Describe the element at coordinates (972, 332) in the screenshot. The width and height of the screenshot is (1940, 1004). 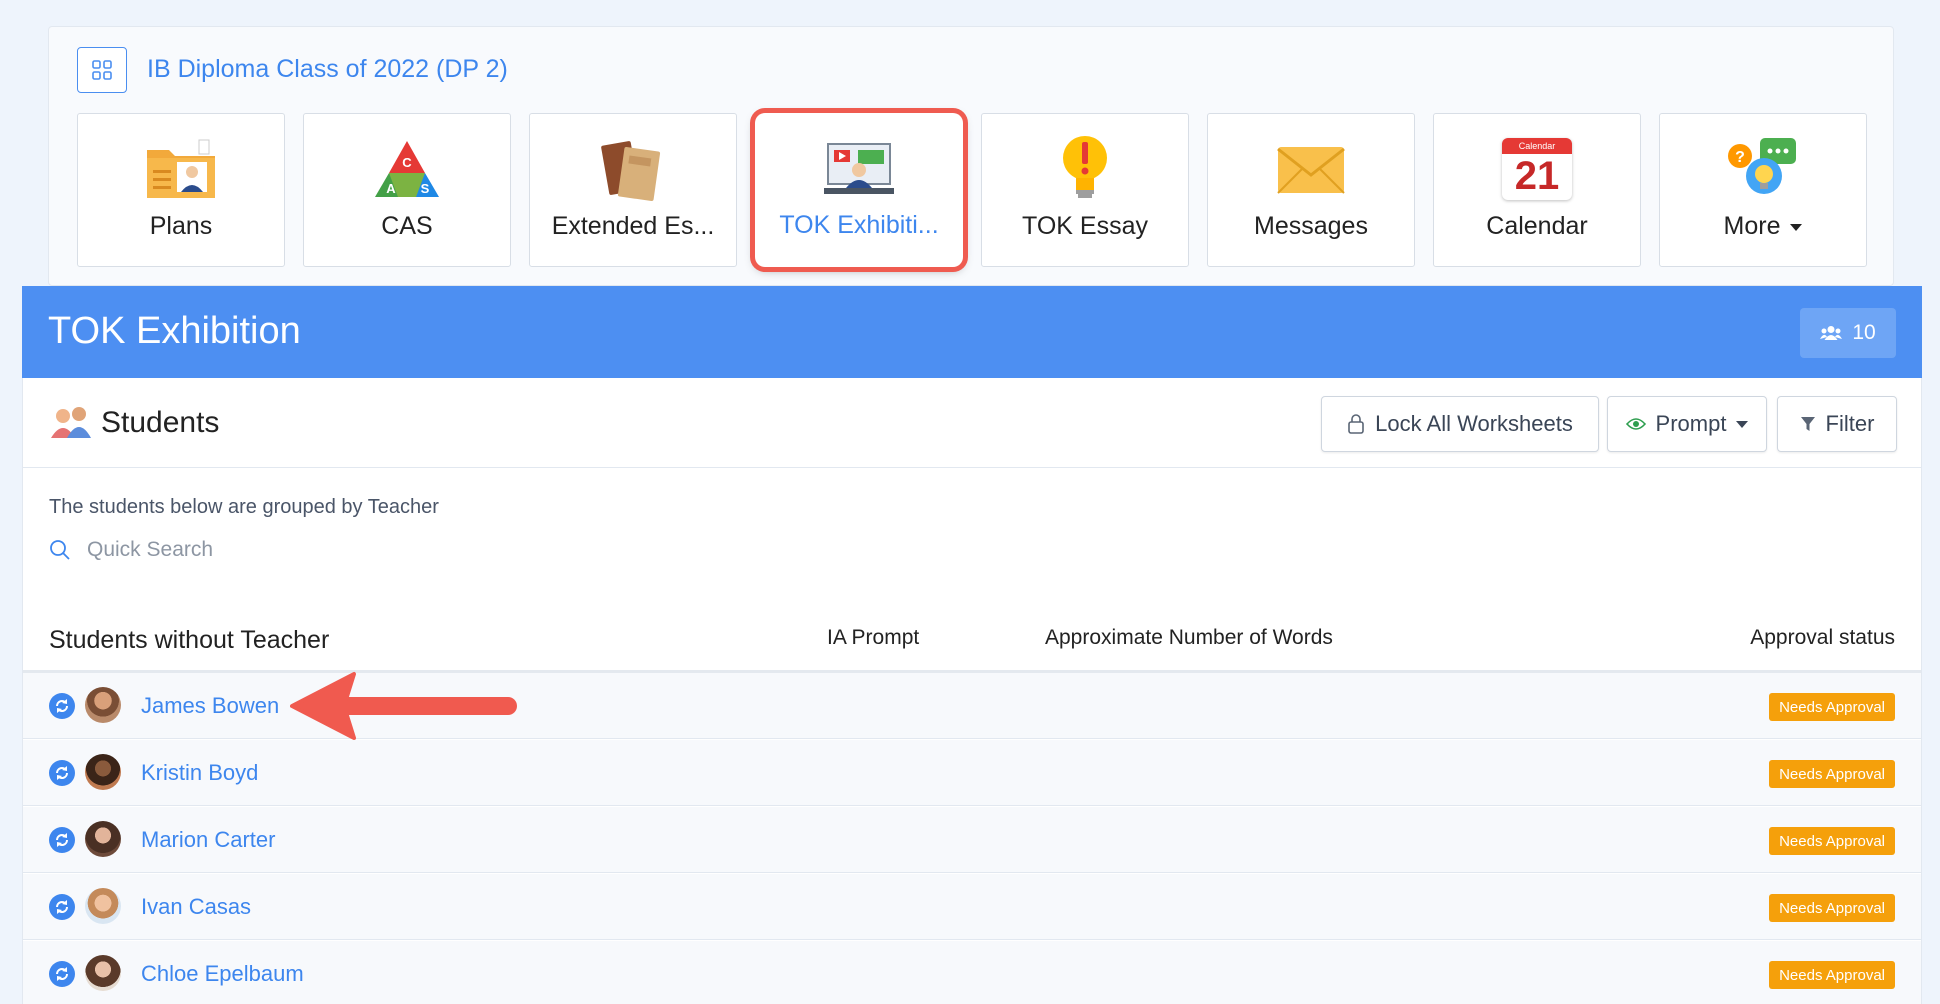
I see `module-header: TOK Exhibition 10` at that location.